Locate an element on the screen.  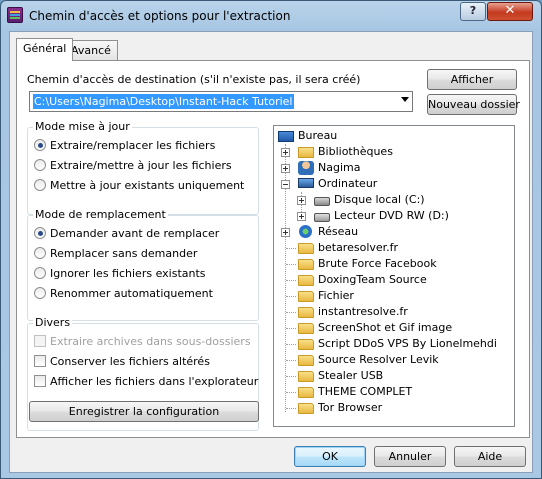
help-title-button: ? is located at coordinates (473, 11).